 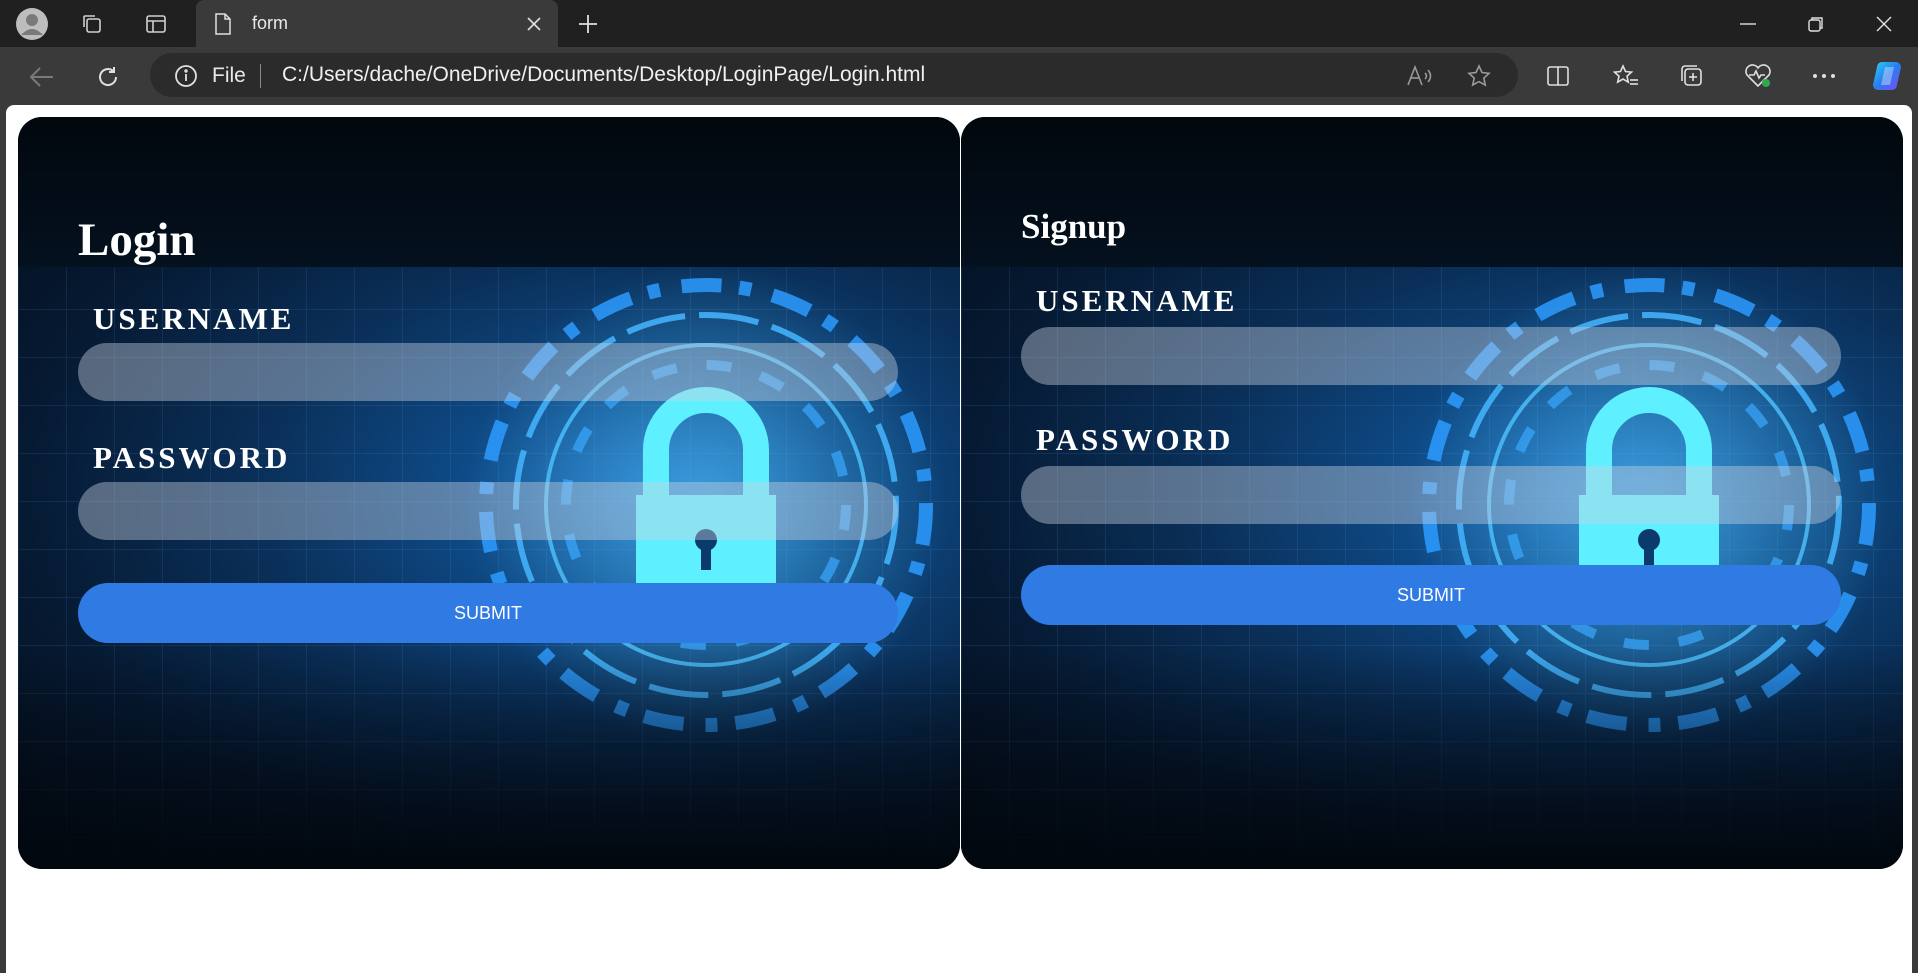 I want to click on restore-icon, so click(x=1816, y=23).